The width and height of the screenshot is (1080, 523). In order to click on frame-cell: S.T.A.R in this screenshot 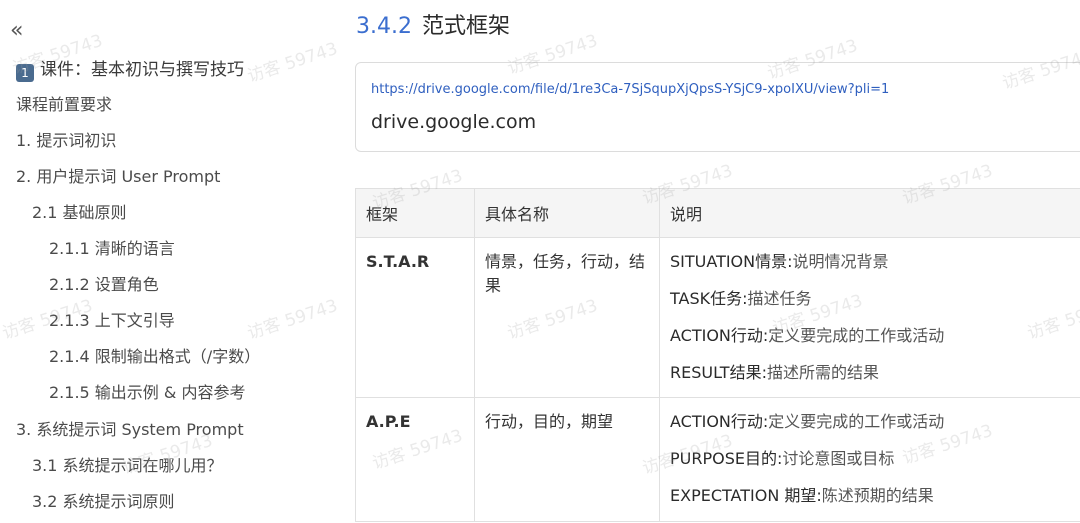, I will do `click(415, 317)`.